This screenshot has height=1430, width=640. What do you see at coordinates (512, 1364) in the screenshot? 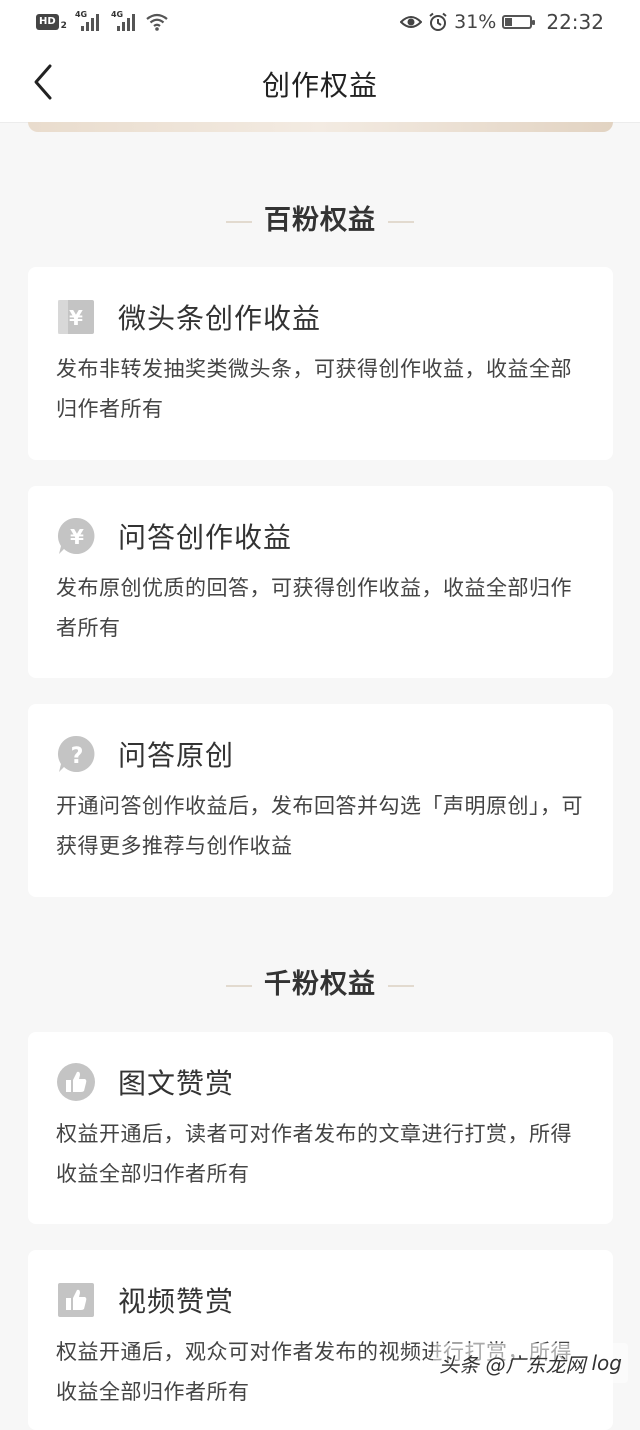
I see `watermark-text: 头条 @广东龙网` at bounding box center [512, 1364].